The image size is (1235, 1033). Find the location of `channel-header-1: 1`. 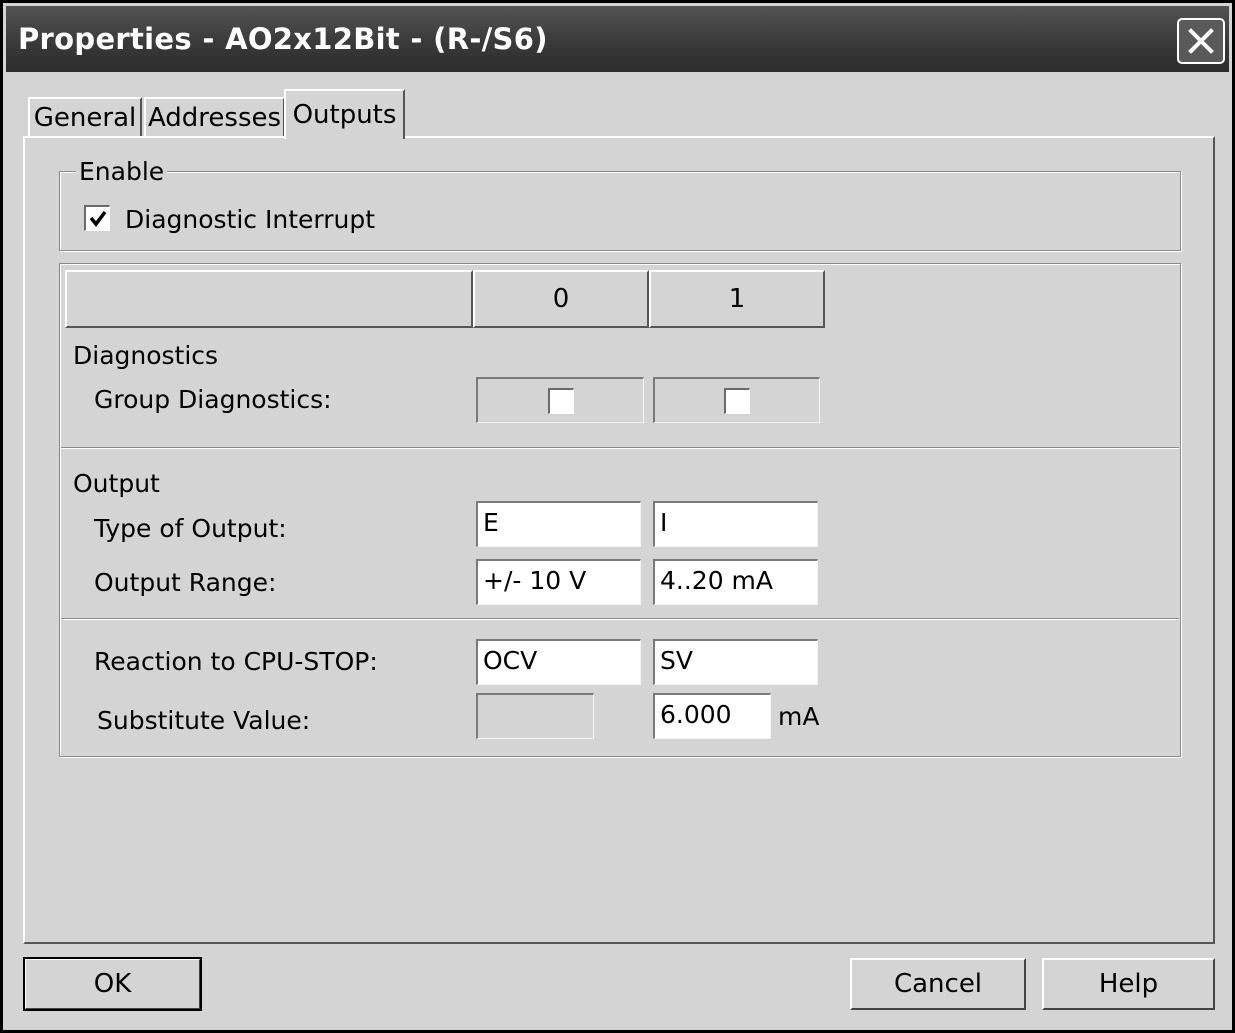

channel-header-1: 1 is located at coordinates (737, 299).